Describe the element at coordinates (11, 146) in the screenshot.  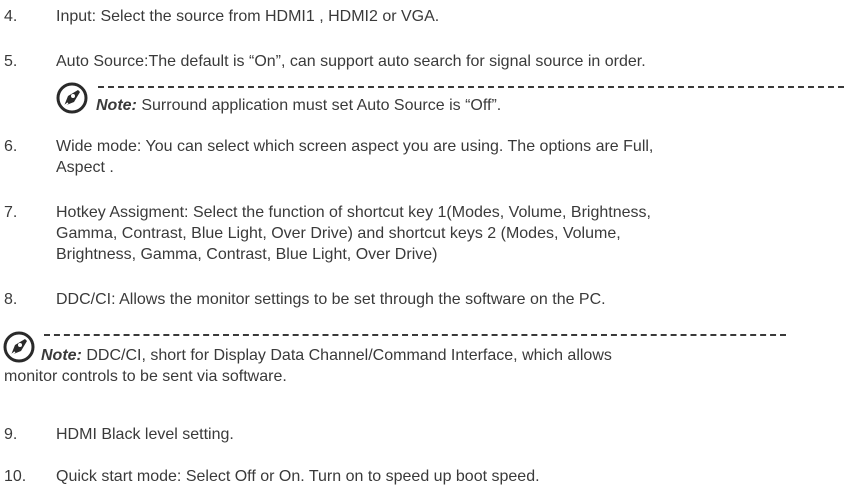
I see `list-number: 6.` at that location.